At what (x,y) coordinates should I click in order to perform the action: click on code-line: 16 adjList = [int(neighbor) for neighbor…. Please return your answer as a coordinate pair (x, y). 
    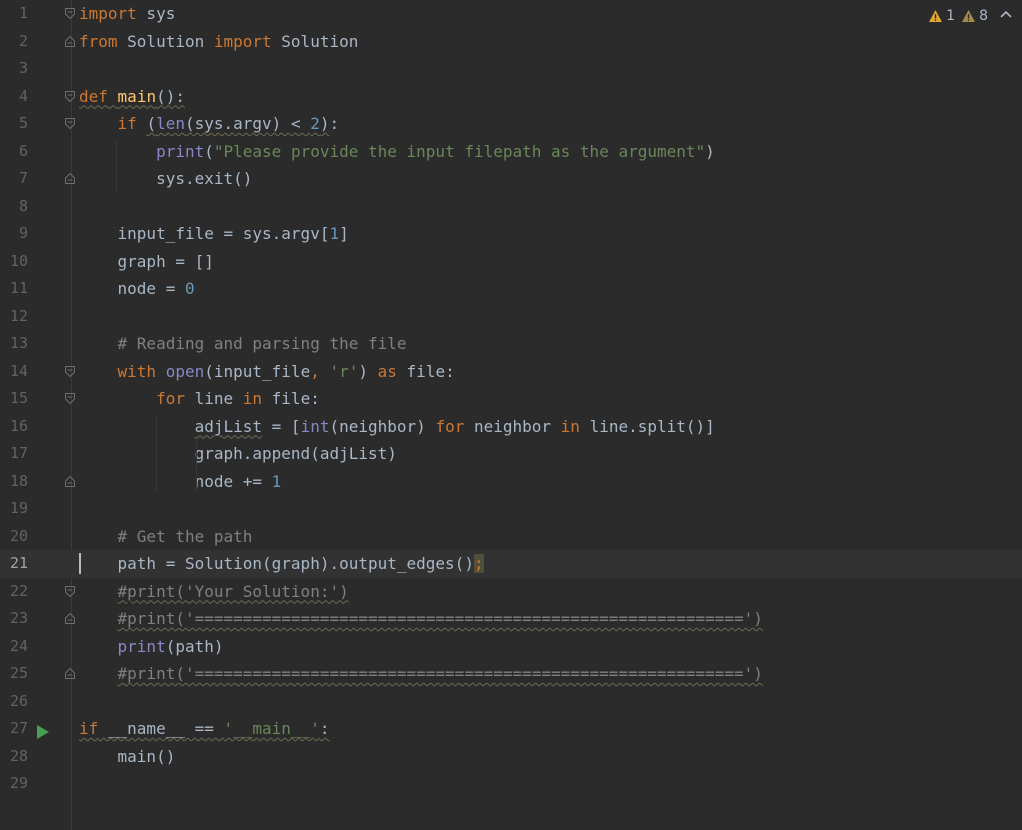
    Looking at the image, I should click on (511, 427).